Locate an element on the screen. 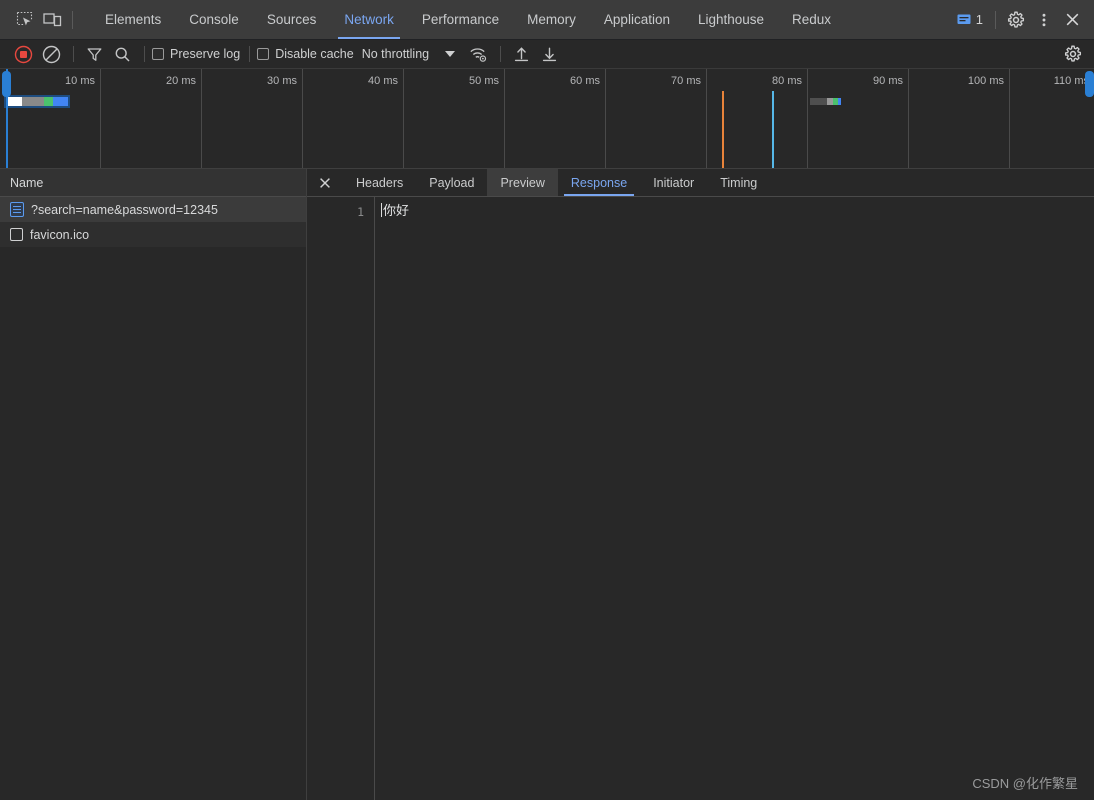 The image size is (1094, 800). segment-queueing is located at coordinates (14, 101).